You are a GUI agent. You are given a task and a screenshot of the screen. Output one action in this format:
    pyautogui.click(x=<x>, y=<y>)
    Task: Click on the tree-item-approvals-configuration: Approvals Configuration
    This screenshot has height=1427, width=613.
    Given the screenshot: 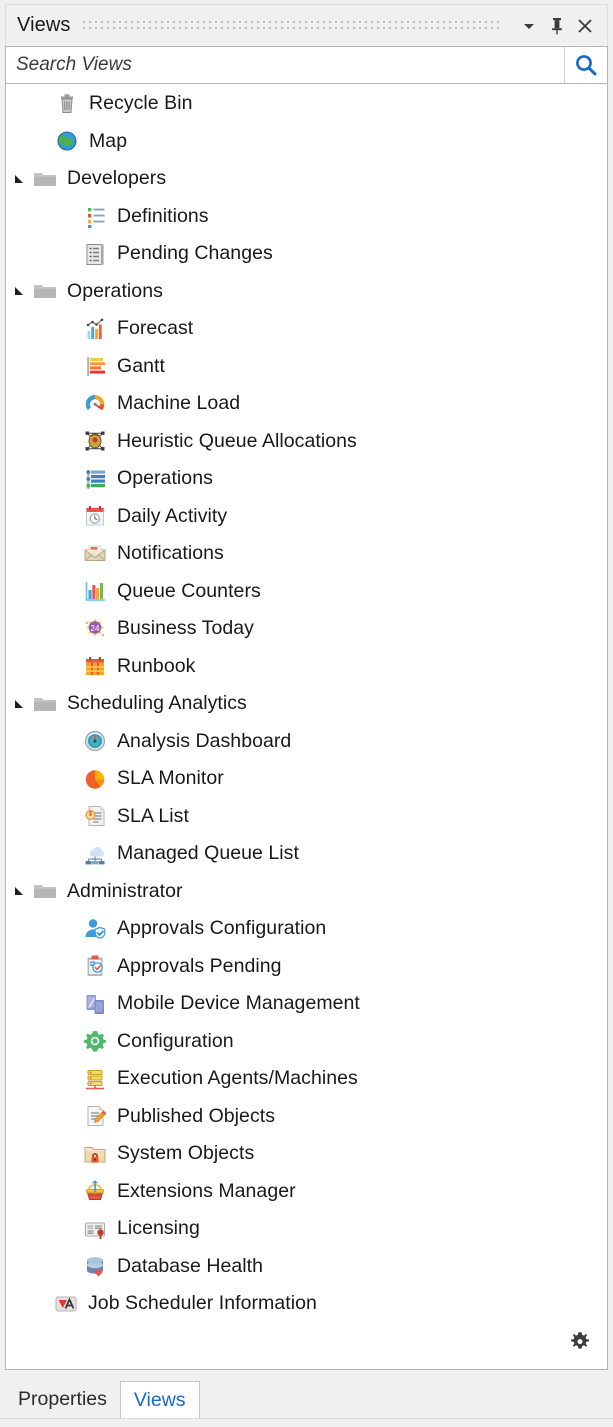 What is the action you would take?
    pyautogui.click(x=306, y=929)
    